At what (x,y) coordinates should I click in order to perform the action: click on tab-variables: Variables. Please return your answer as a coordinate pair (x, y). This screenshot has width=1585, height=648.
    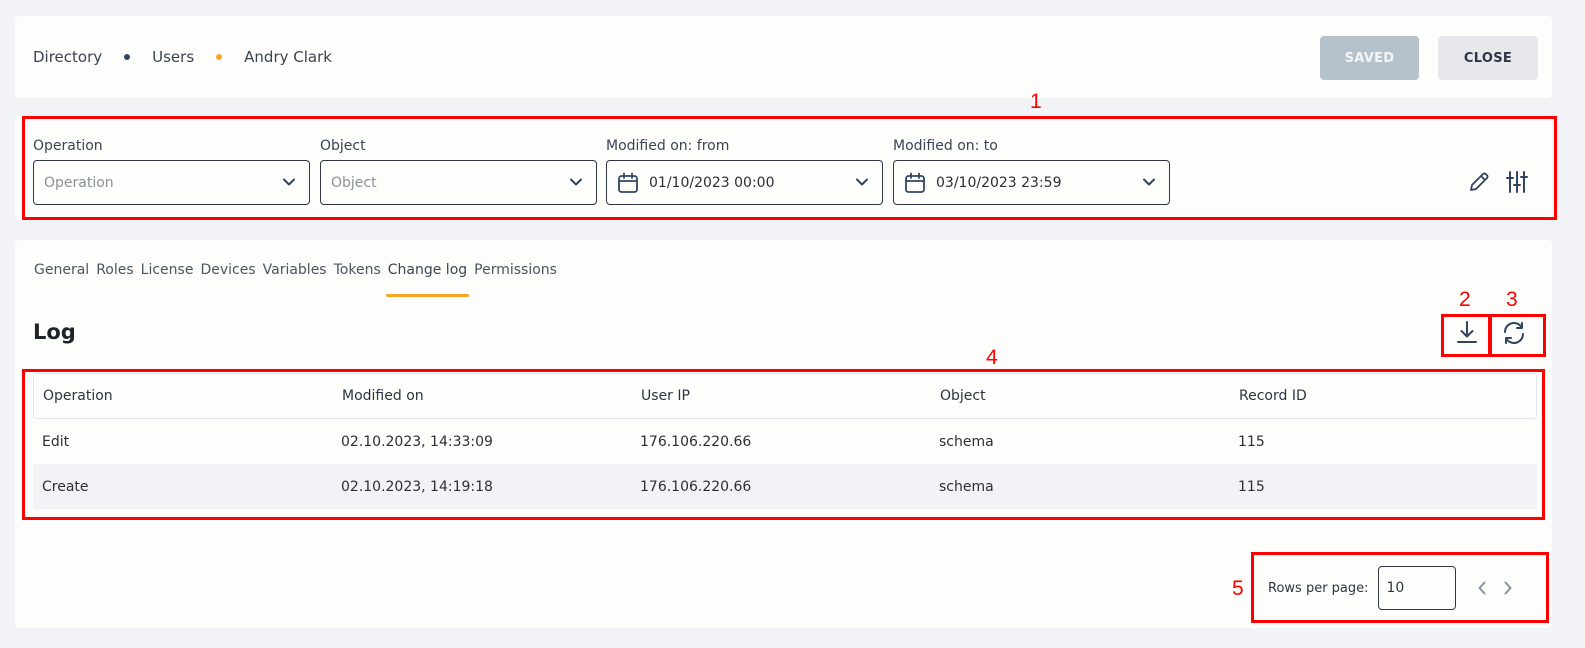
    Looking at the image, I should click on (295, 275).